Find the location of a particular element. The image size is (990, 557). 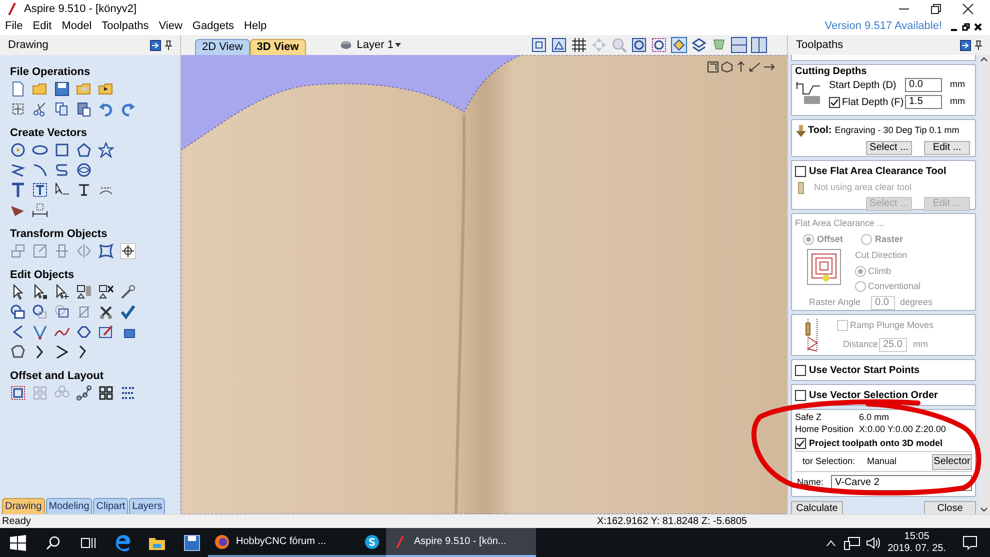

split-view-icon is located at coordinates (739, 45).